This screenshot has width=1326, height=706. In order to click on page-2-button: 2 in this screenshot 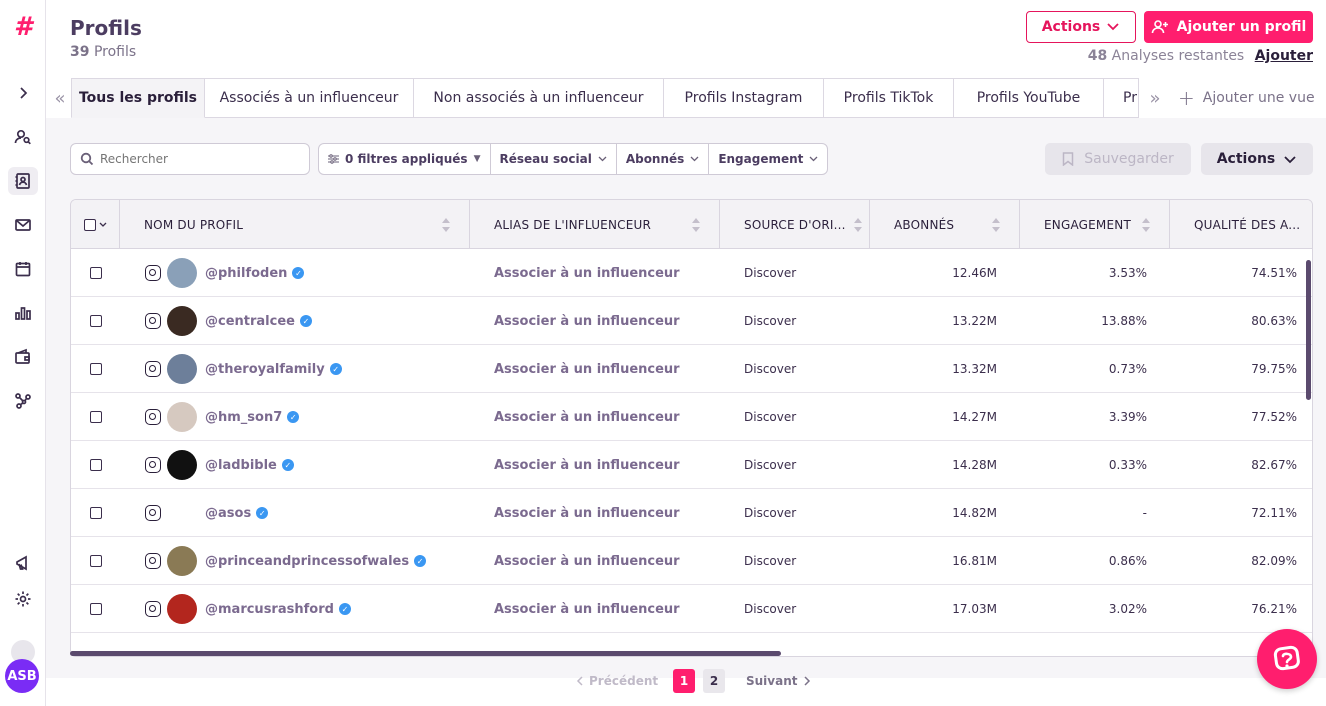, I will do `click(714, 681)`.